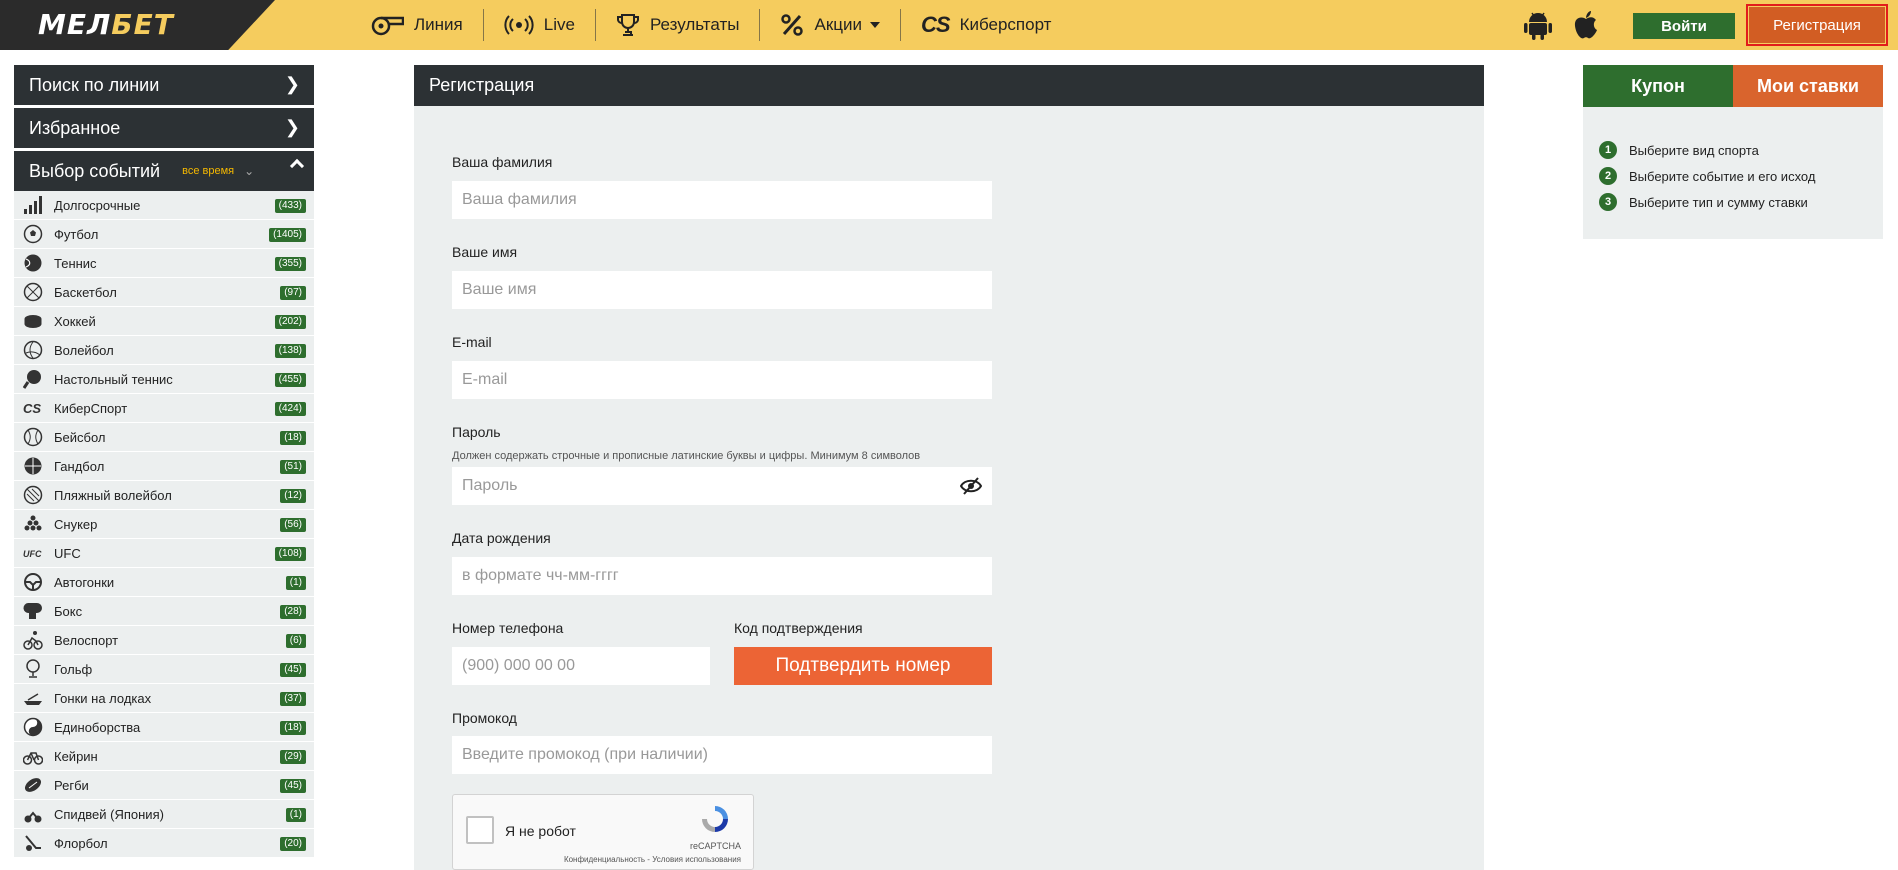  Describe the element at coordinates (678, 25) in the screenshot. I see `nav-results: Результаты` at that location.